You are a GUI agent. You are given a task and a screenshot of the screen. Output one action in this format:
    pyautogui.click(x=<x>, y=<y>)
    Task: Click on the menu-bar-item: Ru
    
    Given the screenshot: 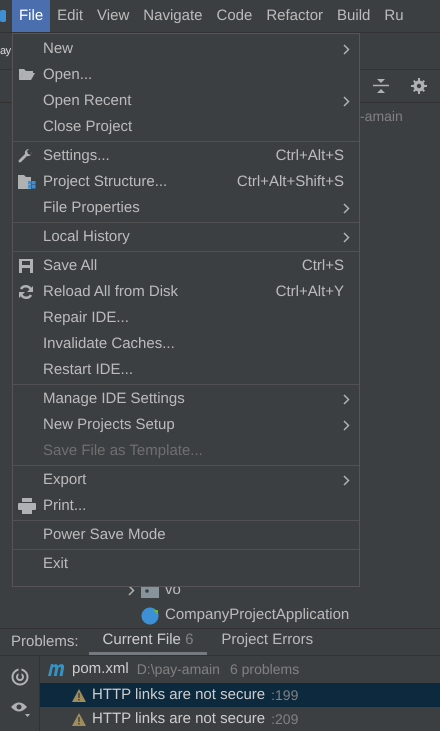 What is the action you would take?
    pyautogui.click(x=394, y=16)
    